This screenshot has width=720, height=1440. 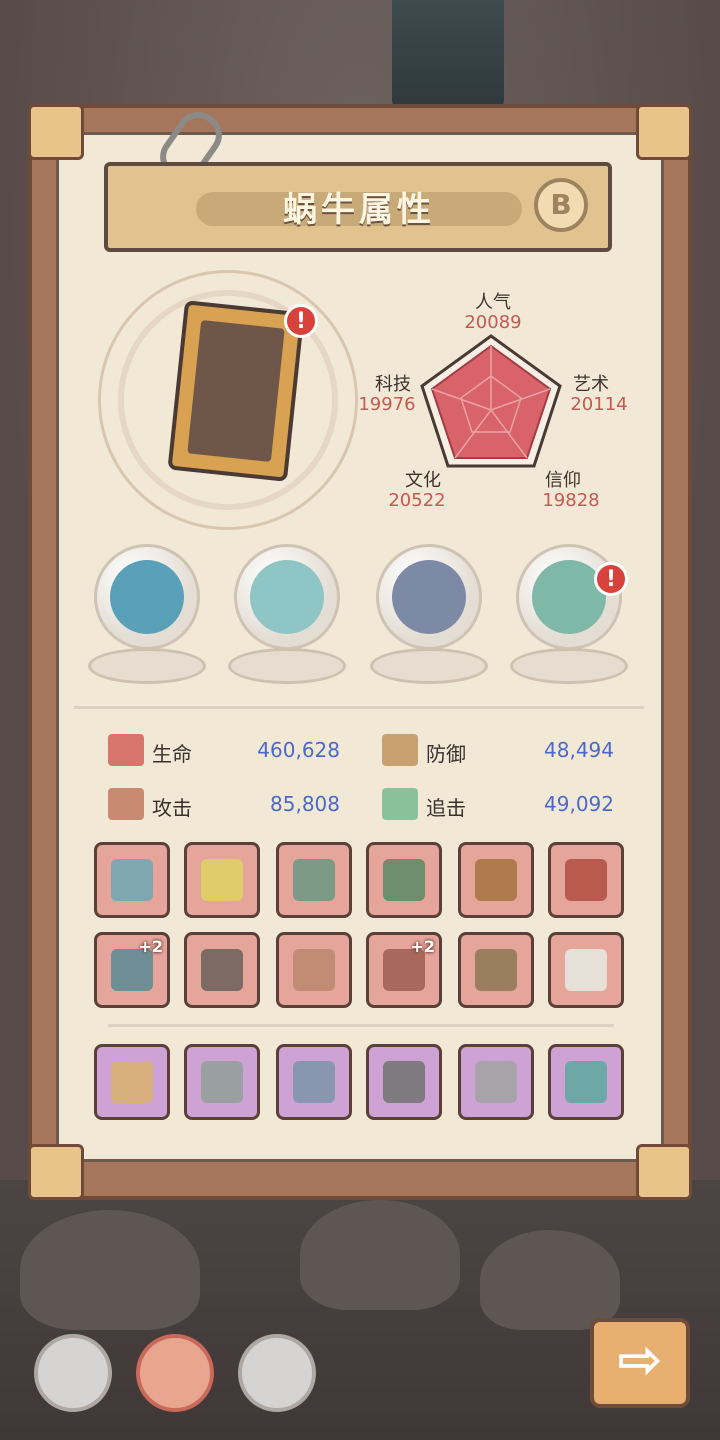 What do you see at coordinates (561, 205) in the screenshot?
I see `grade-badge: B` at bounding box center [561, 205].